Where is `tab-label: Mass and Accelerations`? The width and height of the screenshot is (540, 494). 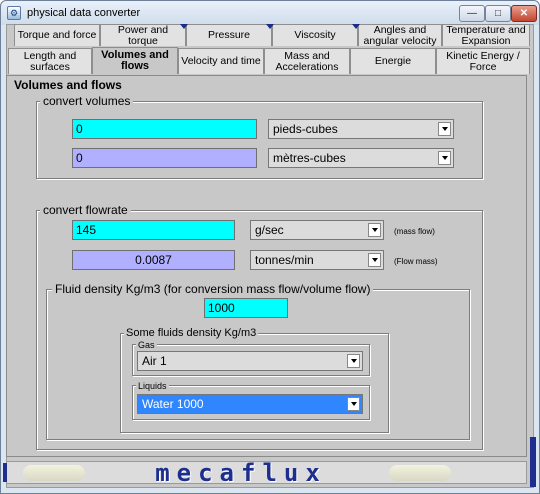
tab-label: Mass and Accelerations is located at coordinates (307, 61).